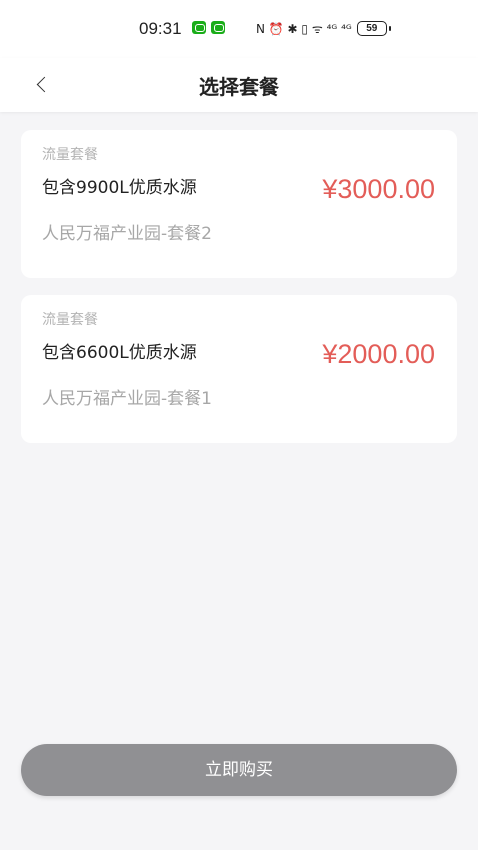 Image resolution: width=478 pixels, height=850 pixels. What do you see at coordinates (127, 234) in the screenshot?
I see `package-park: 人民万福产业园-套餐2` at bounding box center [127, 234].